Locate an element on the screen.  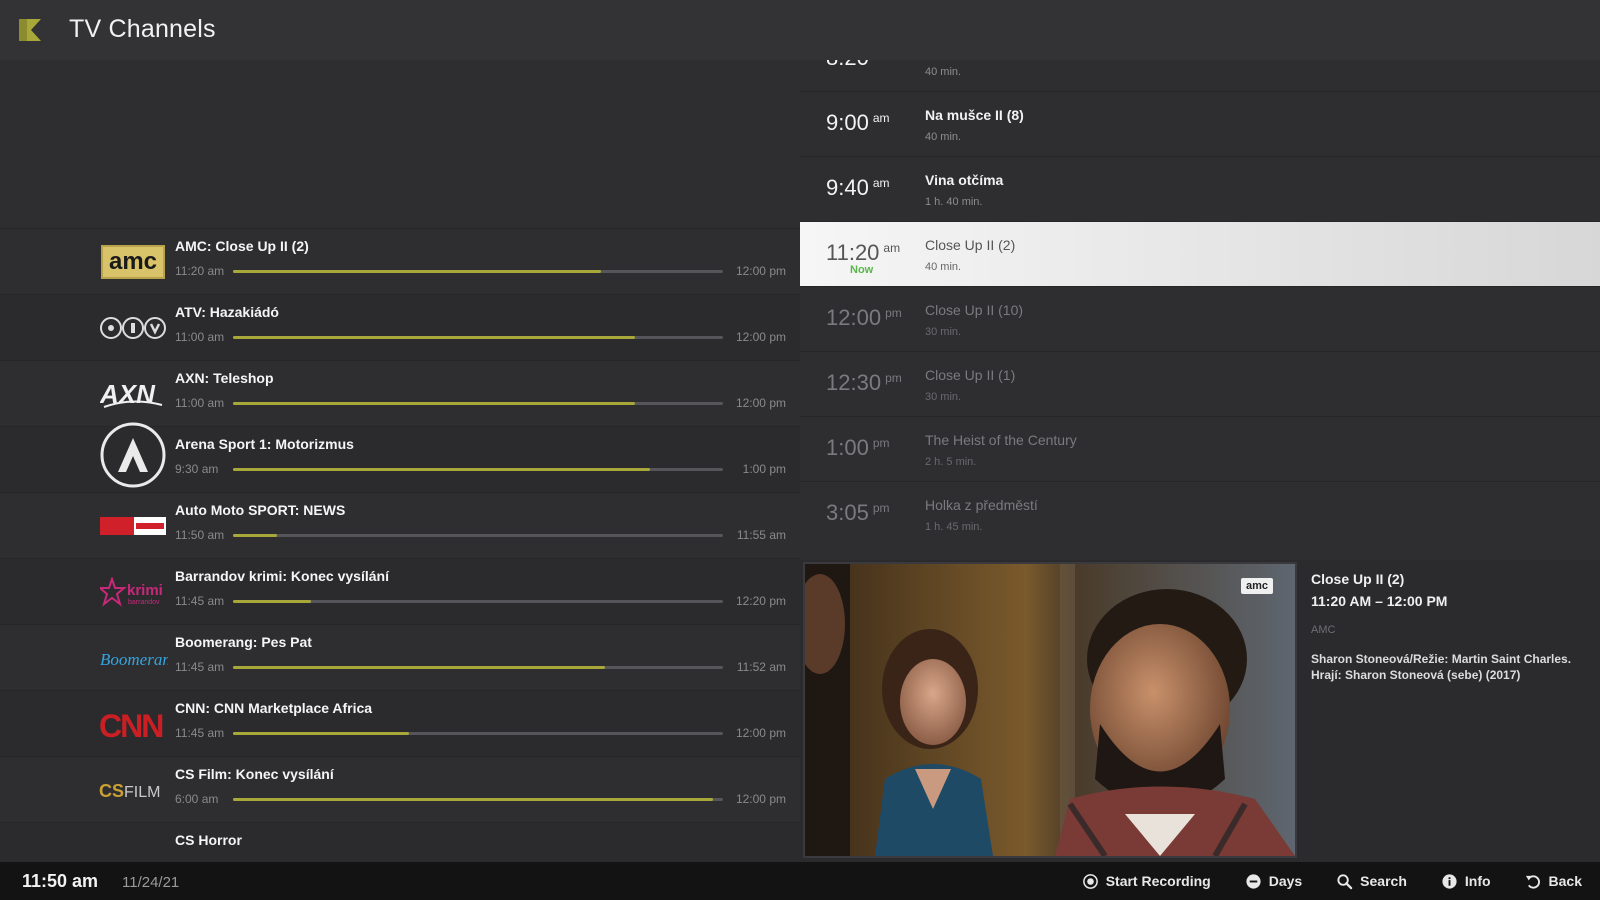
footer-actions: Start Recording Days Search Info Back is located at coordinates (1332, 881).